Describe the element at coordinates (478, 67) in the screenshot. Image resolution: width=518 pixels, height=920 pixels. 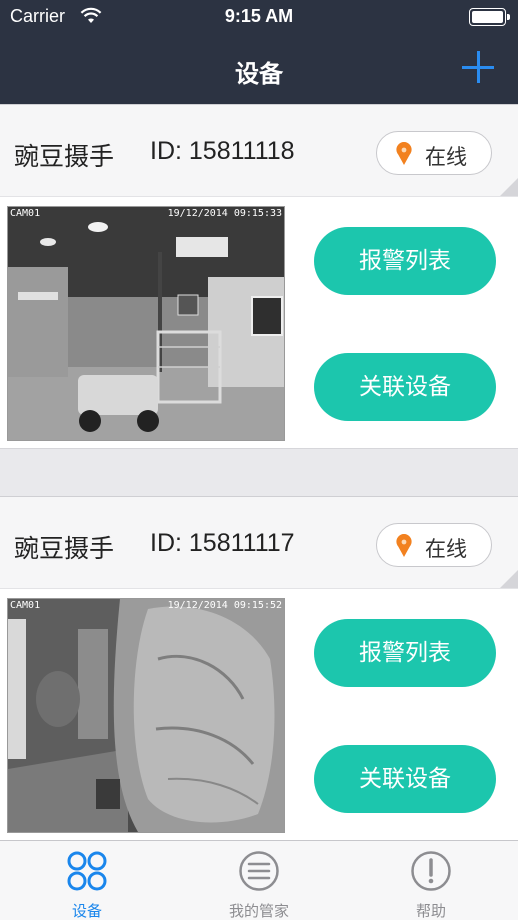
I see `add-device-button` at that location.